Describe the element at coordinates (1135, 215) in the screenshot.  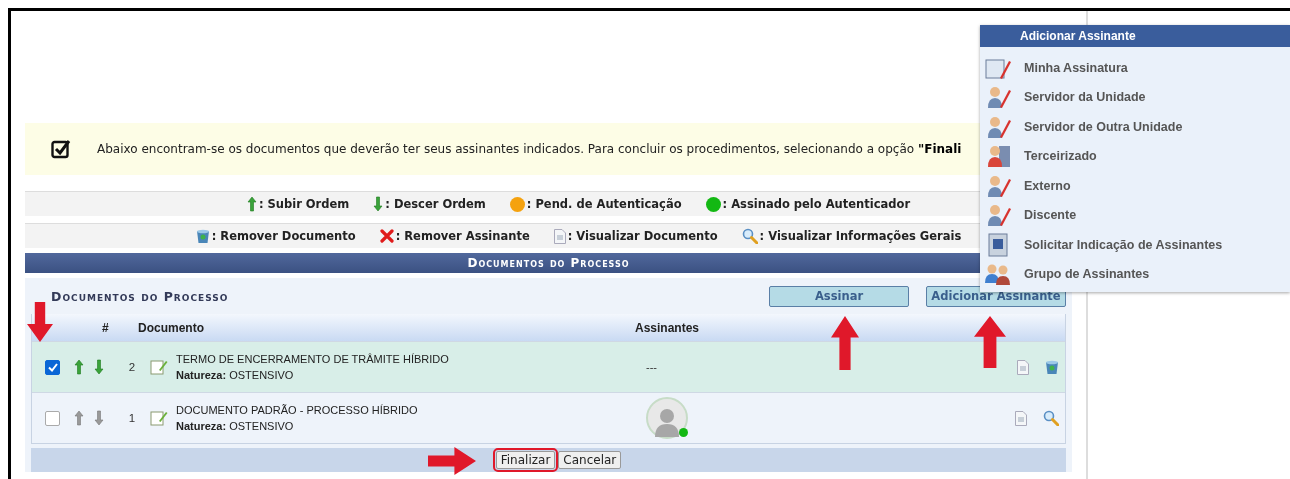
I see `menu-item: Discente` at that location.